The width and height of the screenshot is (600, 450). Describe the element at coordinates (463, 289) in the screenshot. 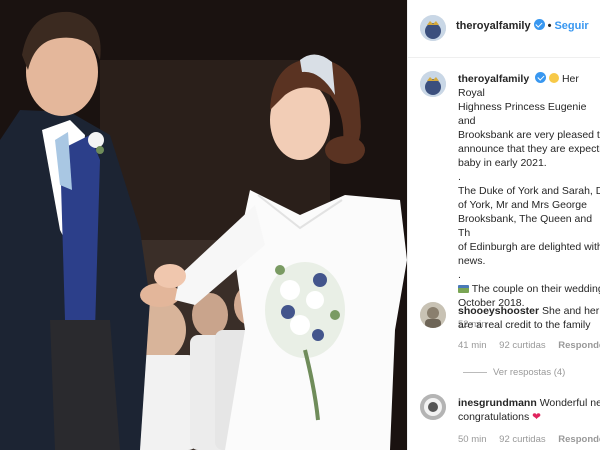

I see `photo-emoji-icon` at that location.